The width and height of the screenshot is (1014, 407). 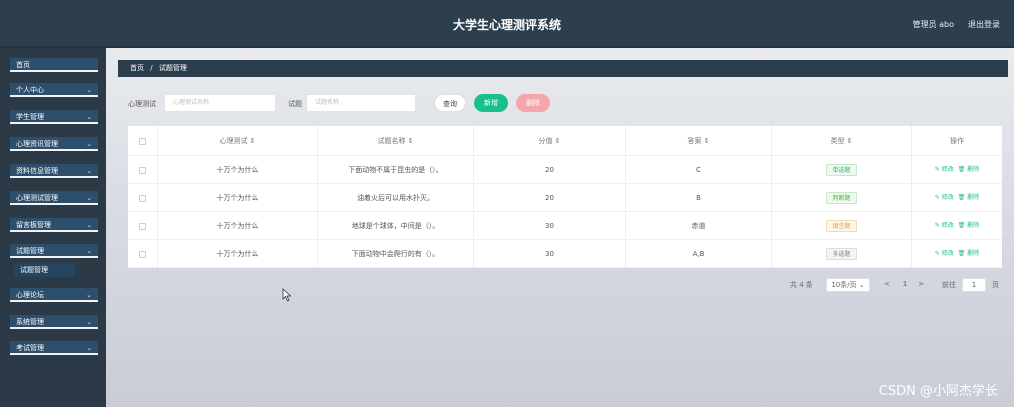 I want to click on watermark: CSDN @小阿杰学长, so click(x=938, y=391).